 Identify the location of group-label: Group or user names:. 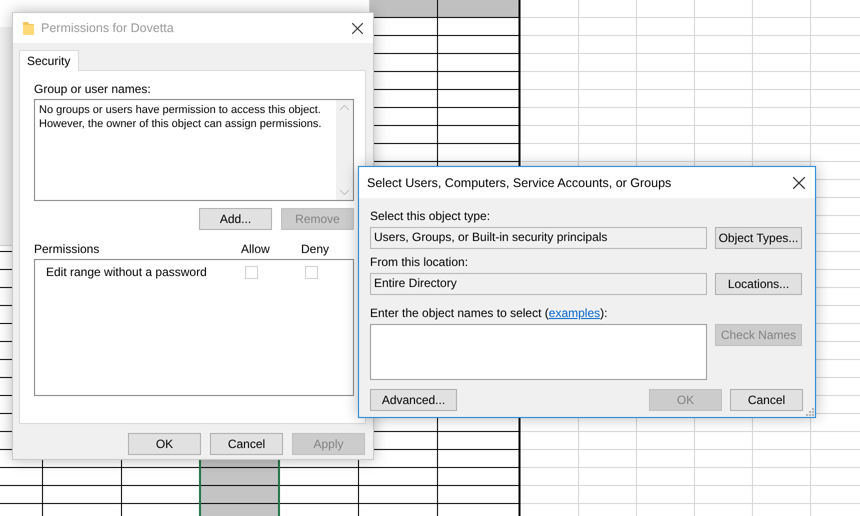
(93, 89).